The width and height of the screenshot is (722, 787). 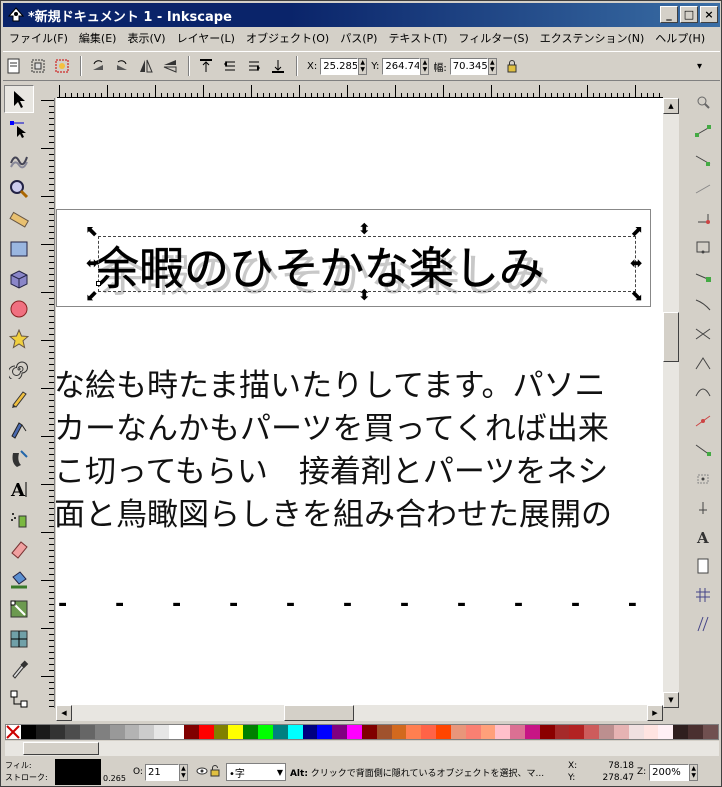 What do you see at coordinates (38, 66) in the screenshot?
I see `select-all-layers-icon` at bounding box center [38, 66].